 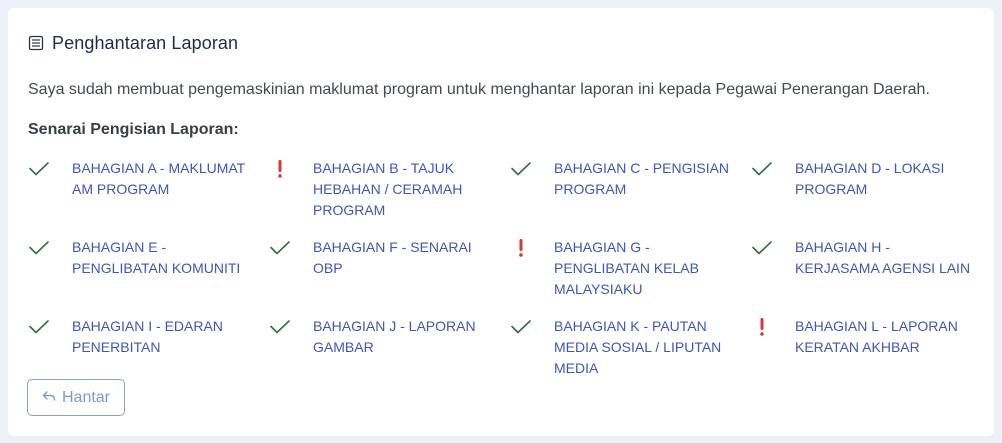 I want to click on section-link: BAHAGIAN E - PENGLIBATAN KOMUNITI, so click(x=162, y=258).